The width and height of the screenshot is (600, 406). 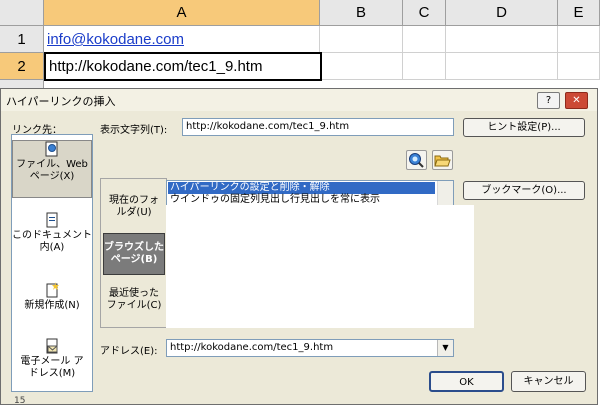 I want to click on browse-web-button, so click(x=416, y=160).